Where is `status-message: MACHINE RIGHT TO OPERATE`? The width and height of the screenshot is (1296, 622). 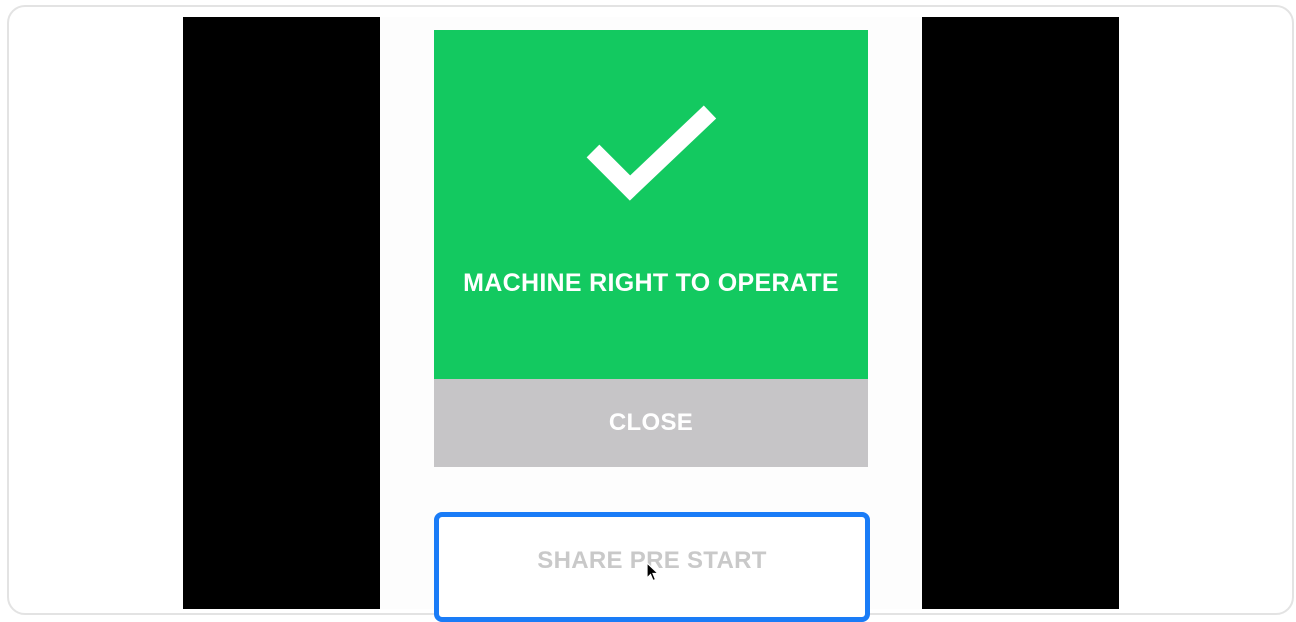 status-message: MACHINE RIGHT TO OPERATE is located at coordinates (651, 283).